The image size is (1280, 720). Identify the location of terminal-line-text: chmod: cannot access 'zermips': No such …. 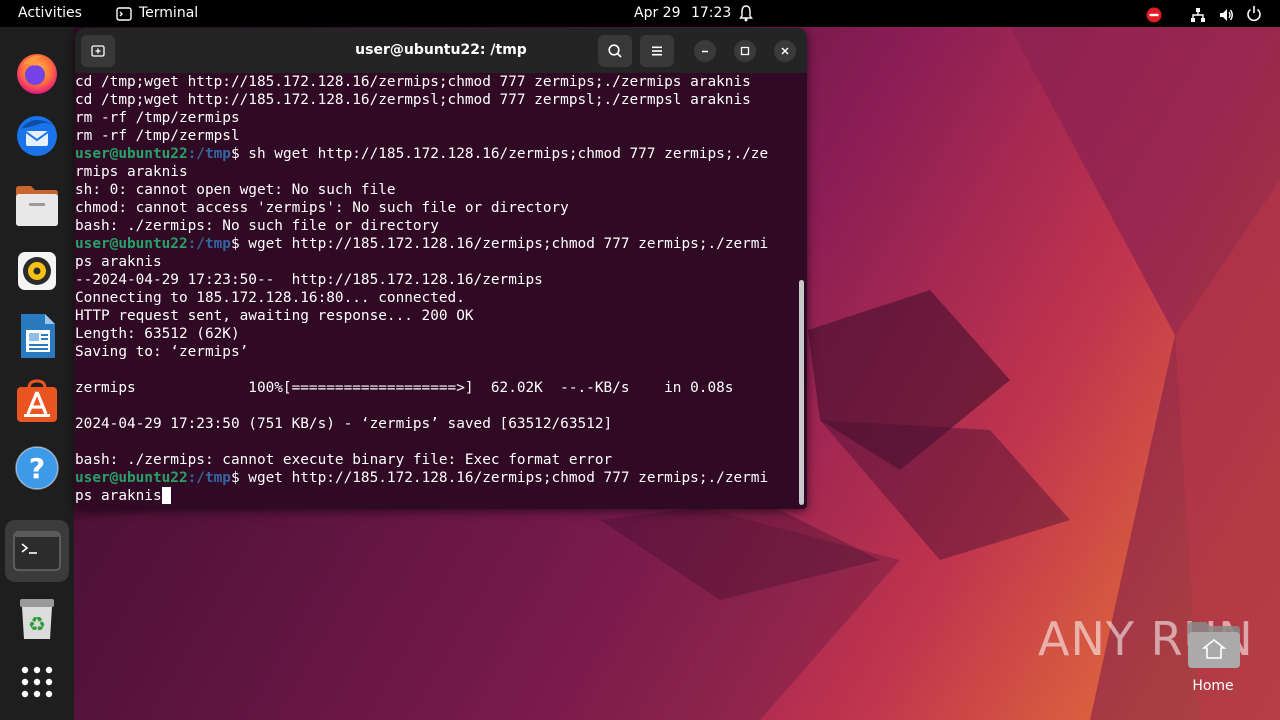
(322, 208).